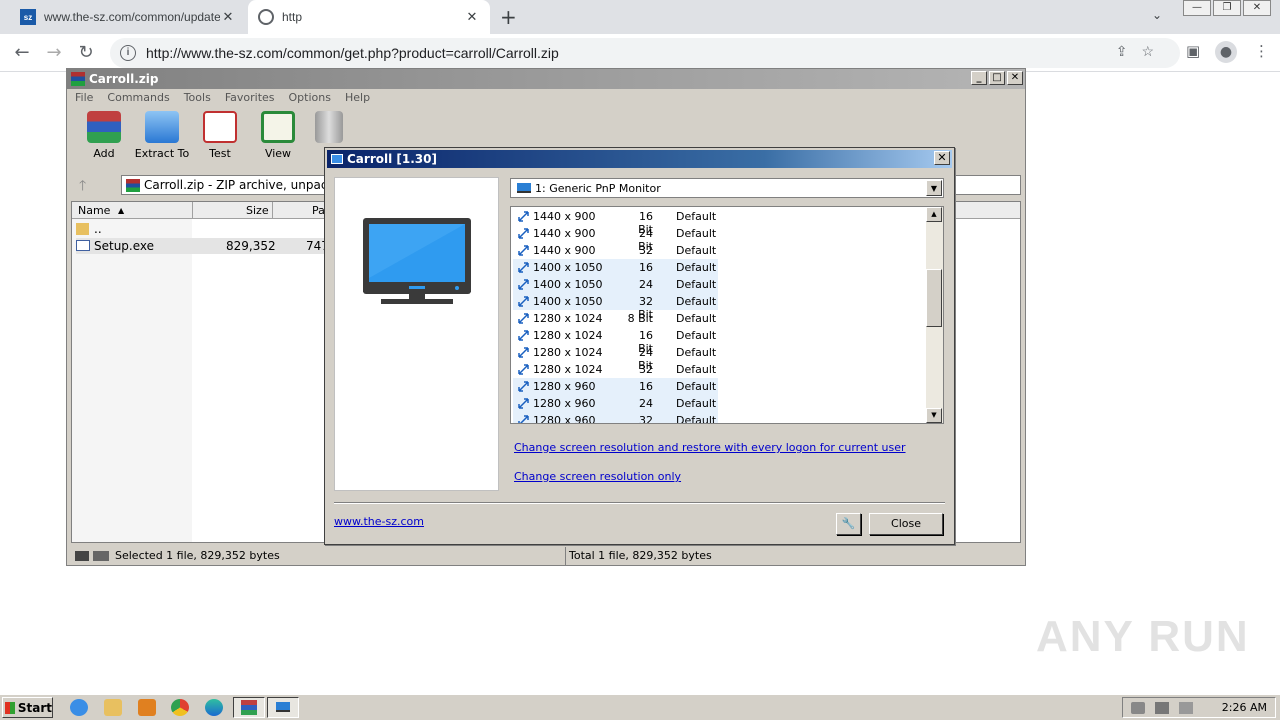 The image size is (1280, 720). What do you see at coordinates (615, 273) in the screenshot?
I see `list-item: 1400 x 105016 BitDefault` at bounding box center [615, 273].